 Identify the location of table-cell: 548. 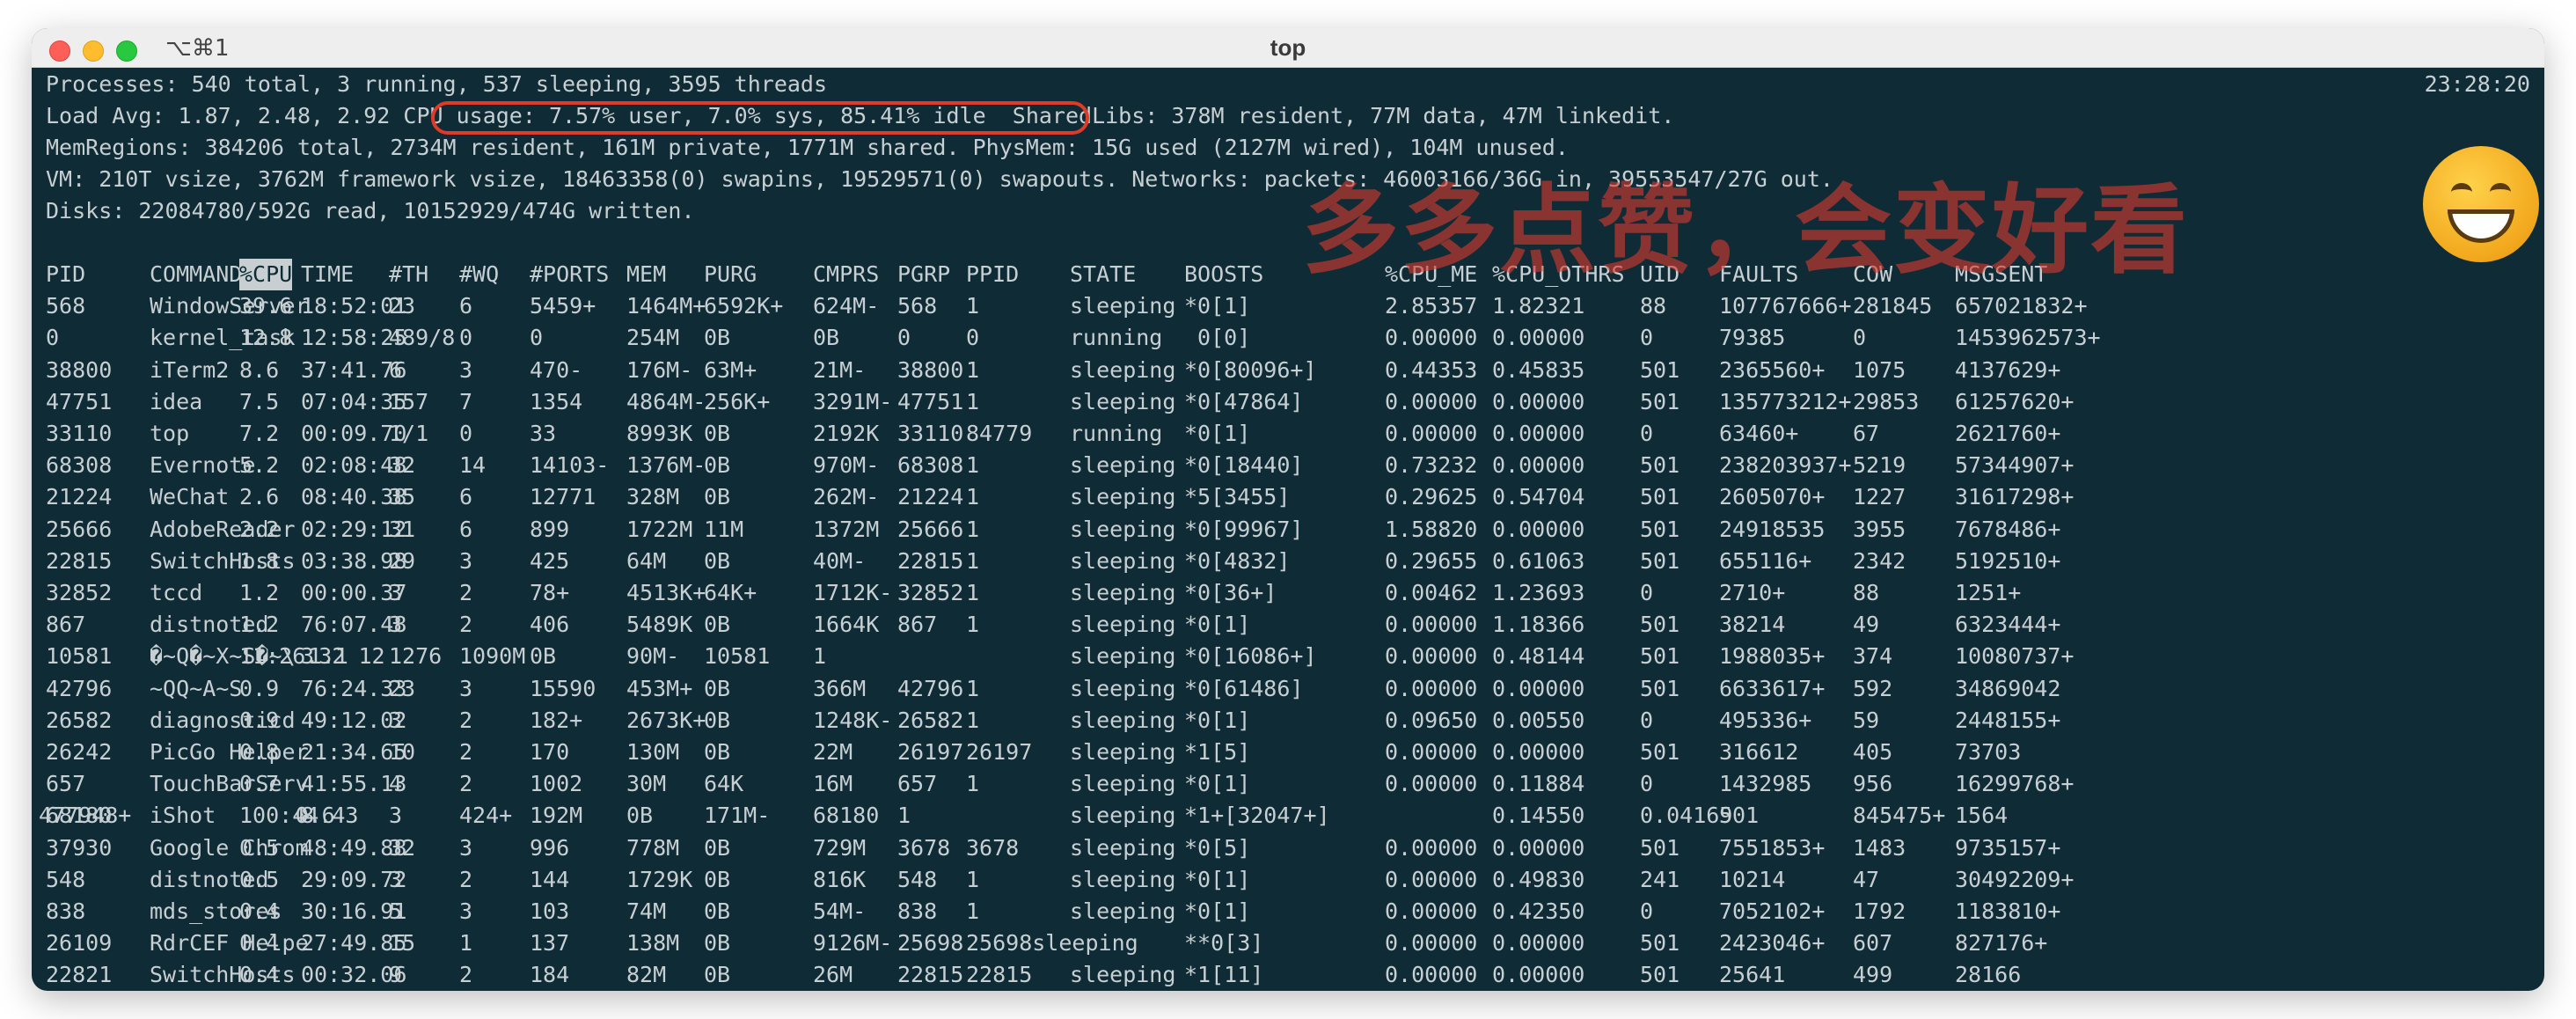
(66, 879).